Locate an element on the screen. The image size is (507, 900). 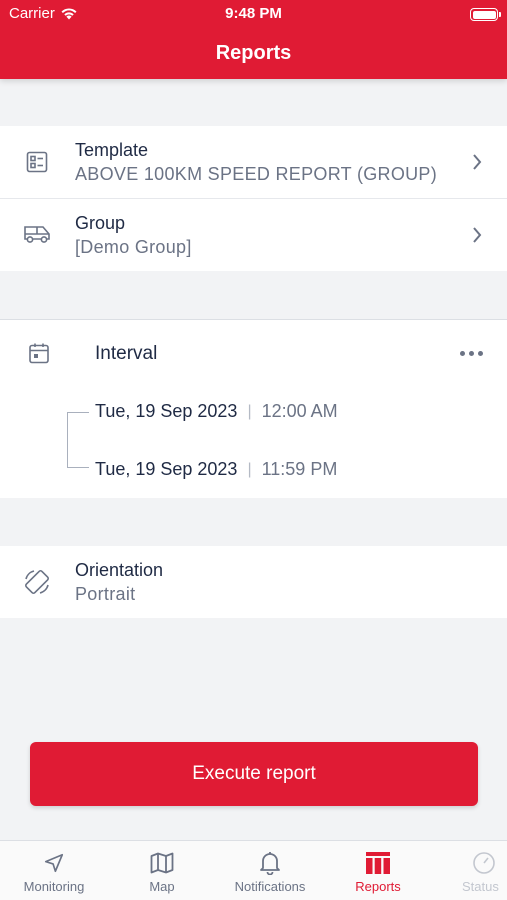
template-value: ABOVE 100KM SPEED REPORT (GROUP) is located at coordinates (256, 174).